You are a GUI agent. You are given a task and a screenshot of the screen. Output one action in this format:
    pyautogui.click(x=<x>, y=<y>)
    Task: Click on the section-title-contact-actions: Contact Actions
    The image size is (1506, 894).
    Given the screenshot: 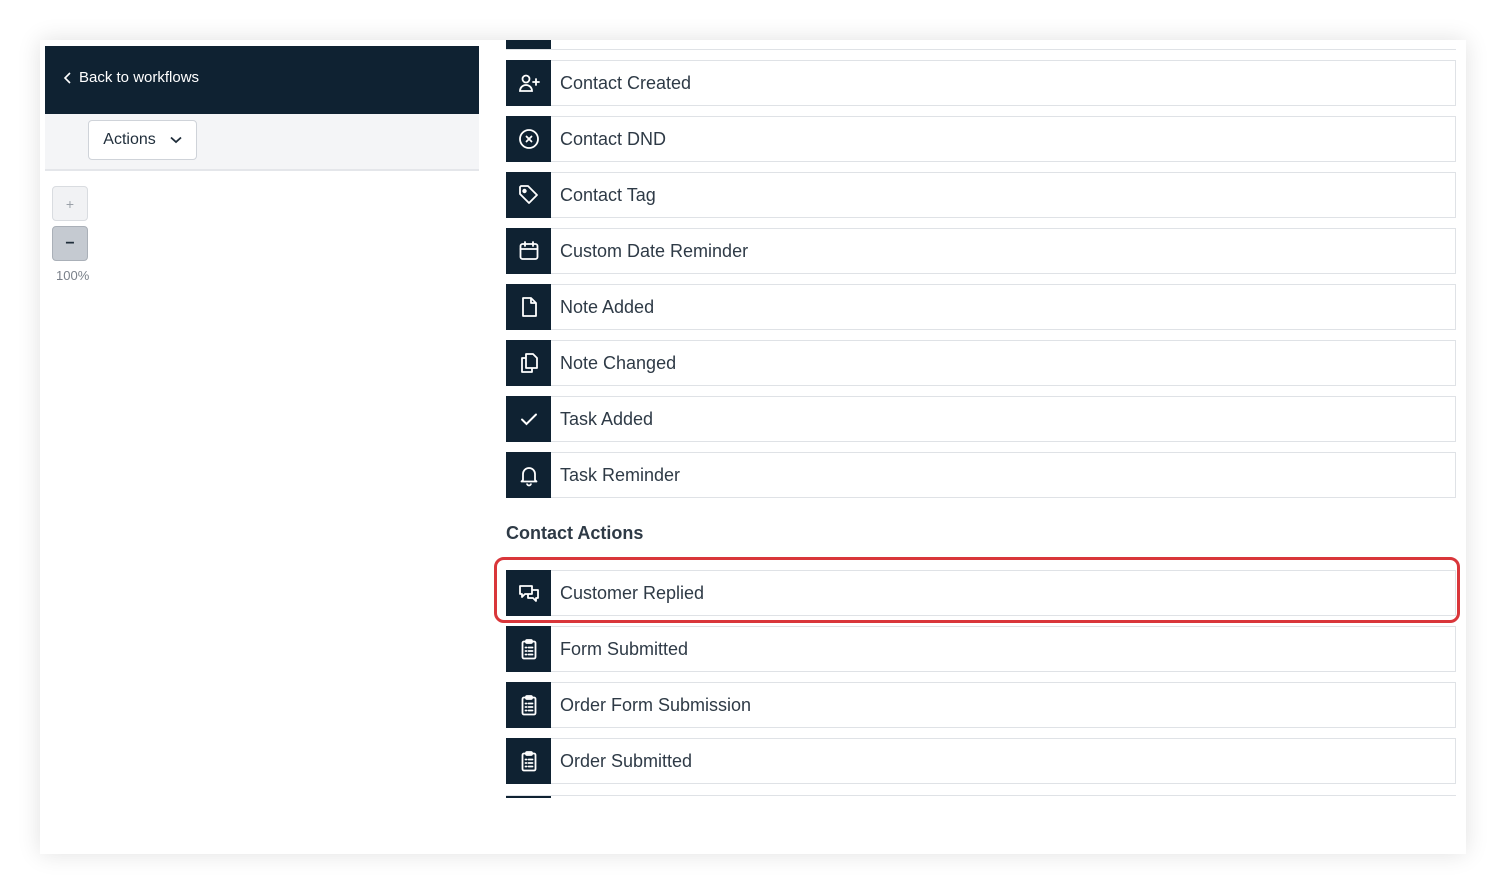 What is the action you would take?
    pyautogui.click(x=575, y=533)
    